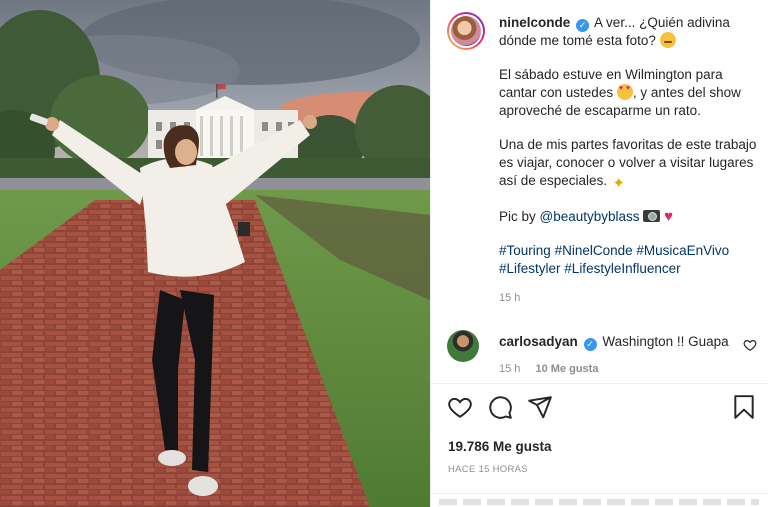  What do you see at coordinates (599, 500) in the screenshot?
I see `add-comment-area` at bounding box center [599, 500].